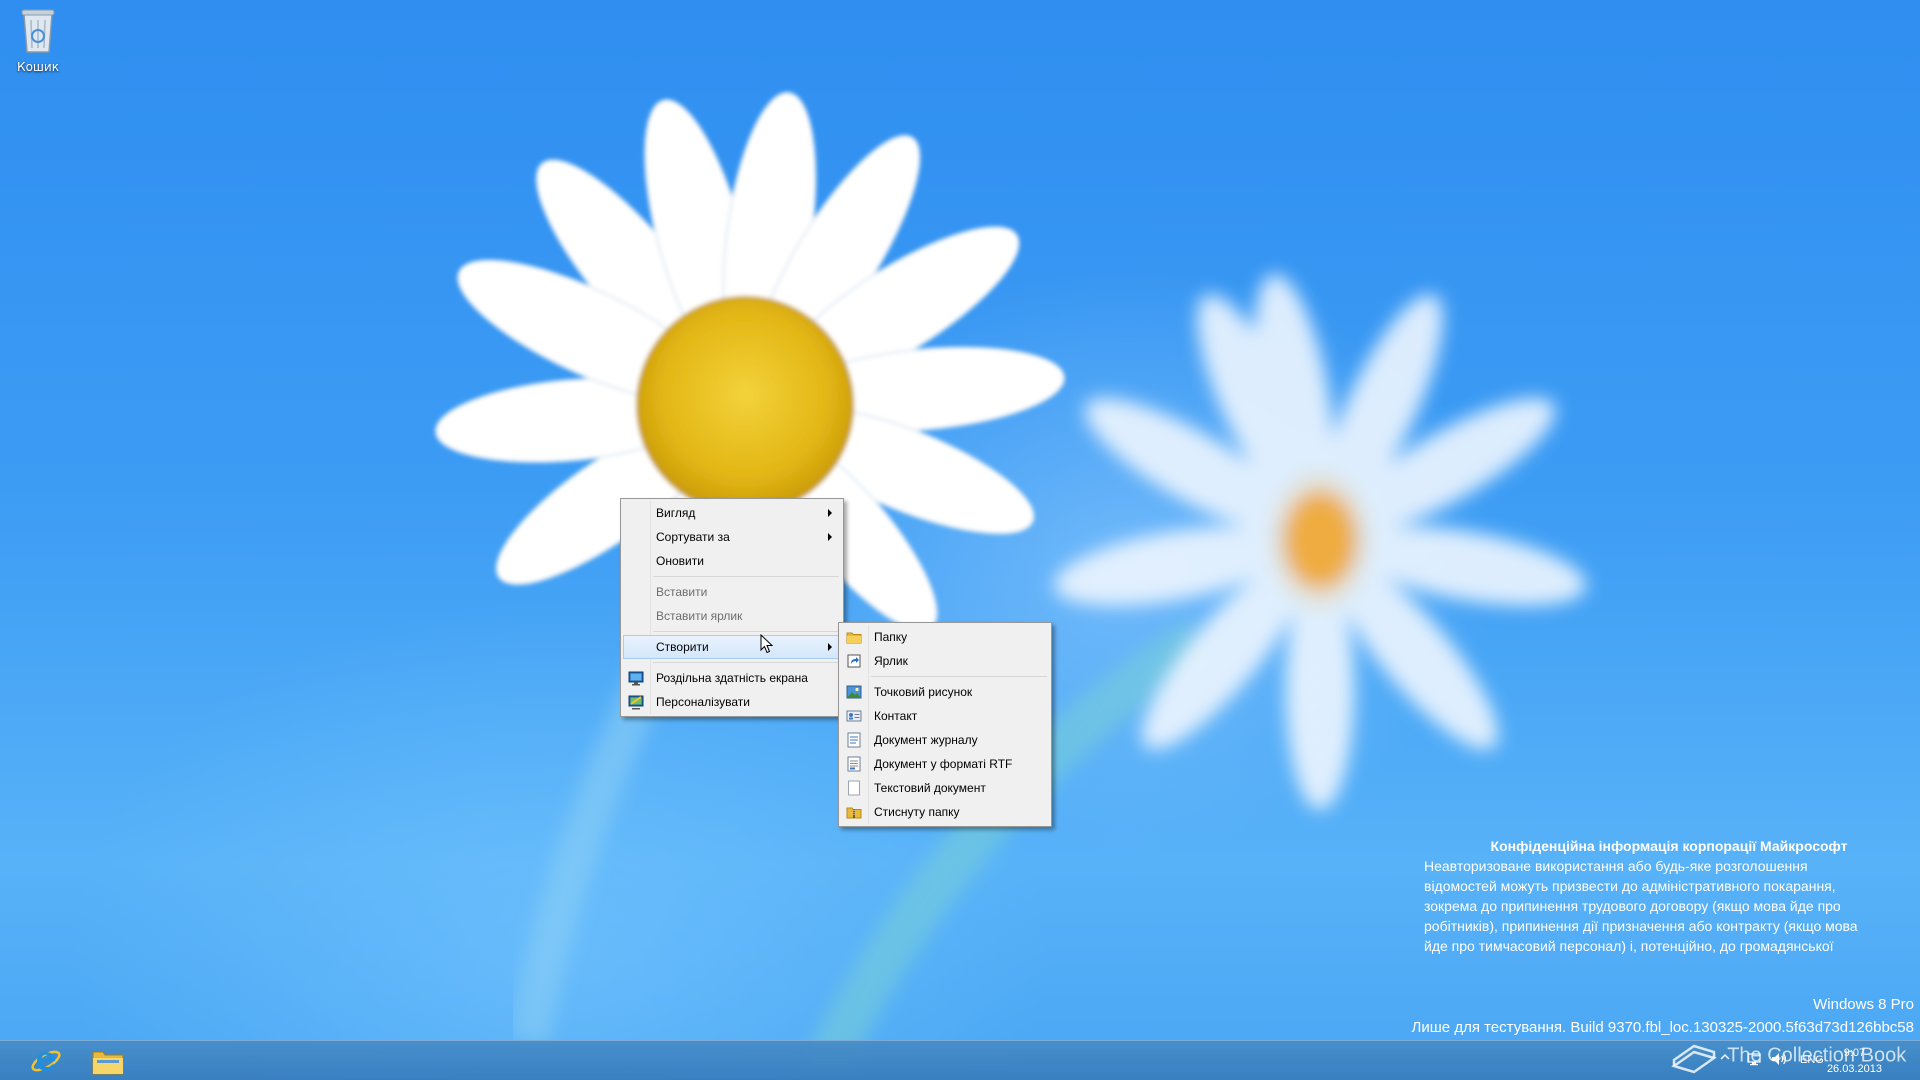 The height and width of the screenshot is (1080, 1920). What do you see at coordinates (854, 692) in the screenshot?
I see `bitmap-icon` at bounding box center [854, 692].